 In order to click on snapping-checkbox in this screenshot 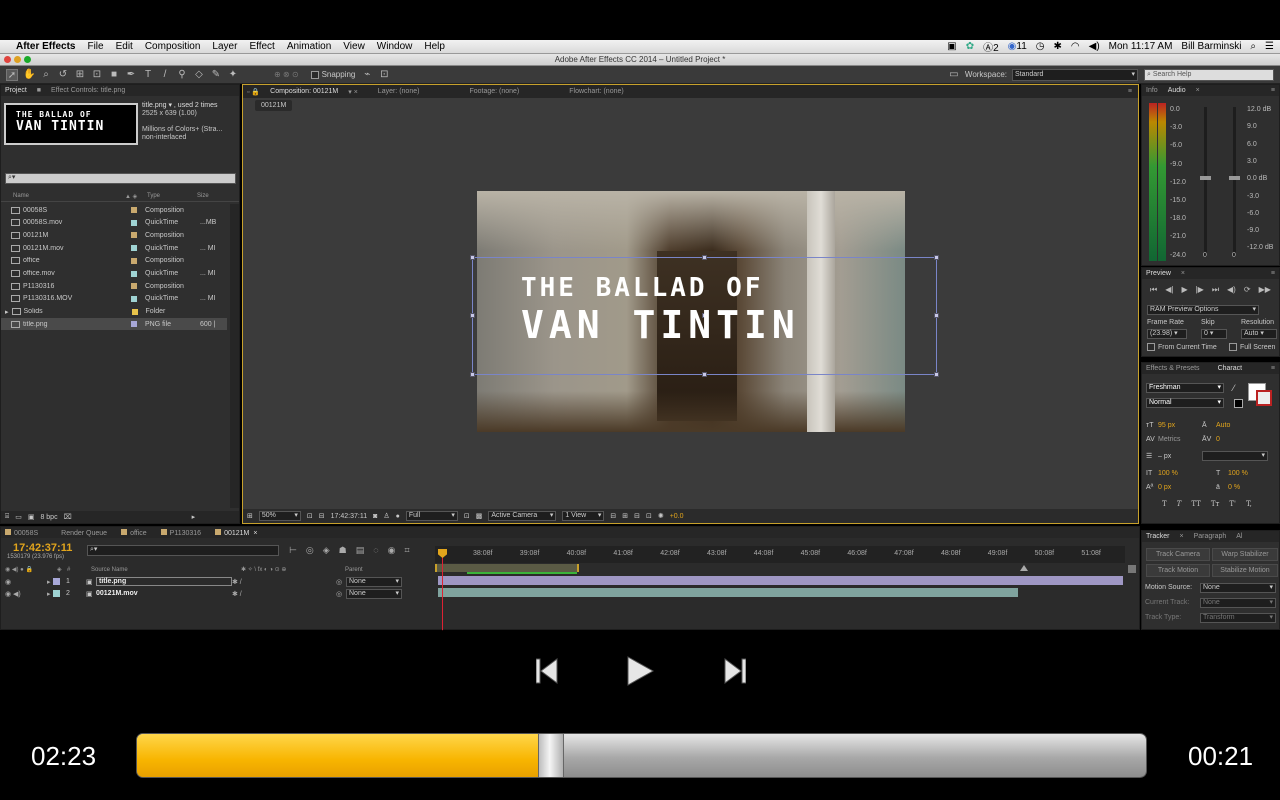, I will do `click(314, 74)`.